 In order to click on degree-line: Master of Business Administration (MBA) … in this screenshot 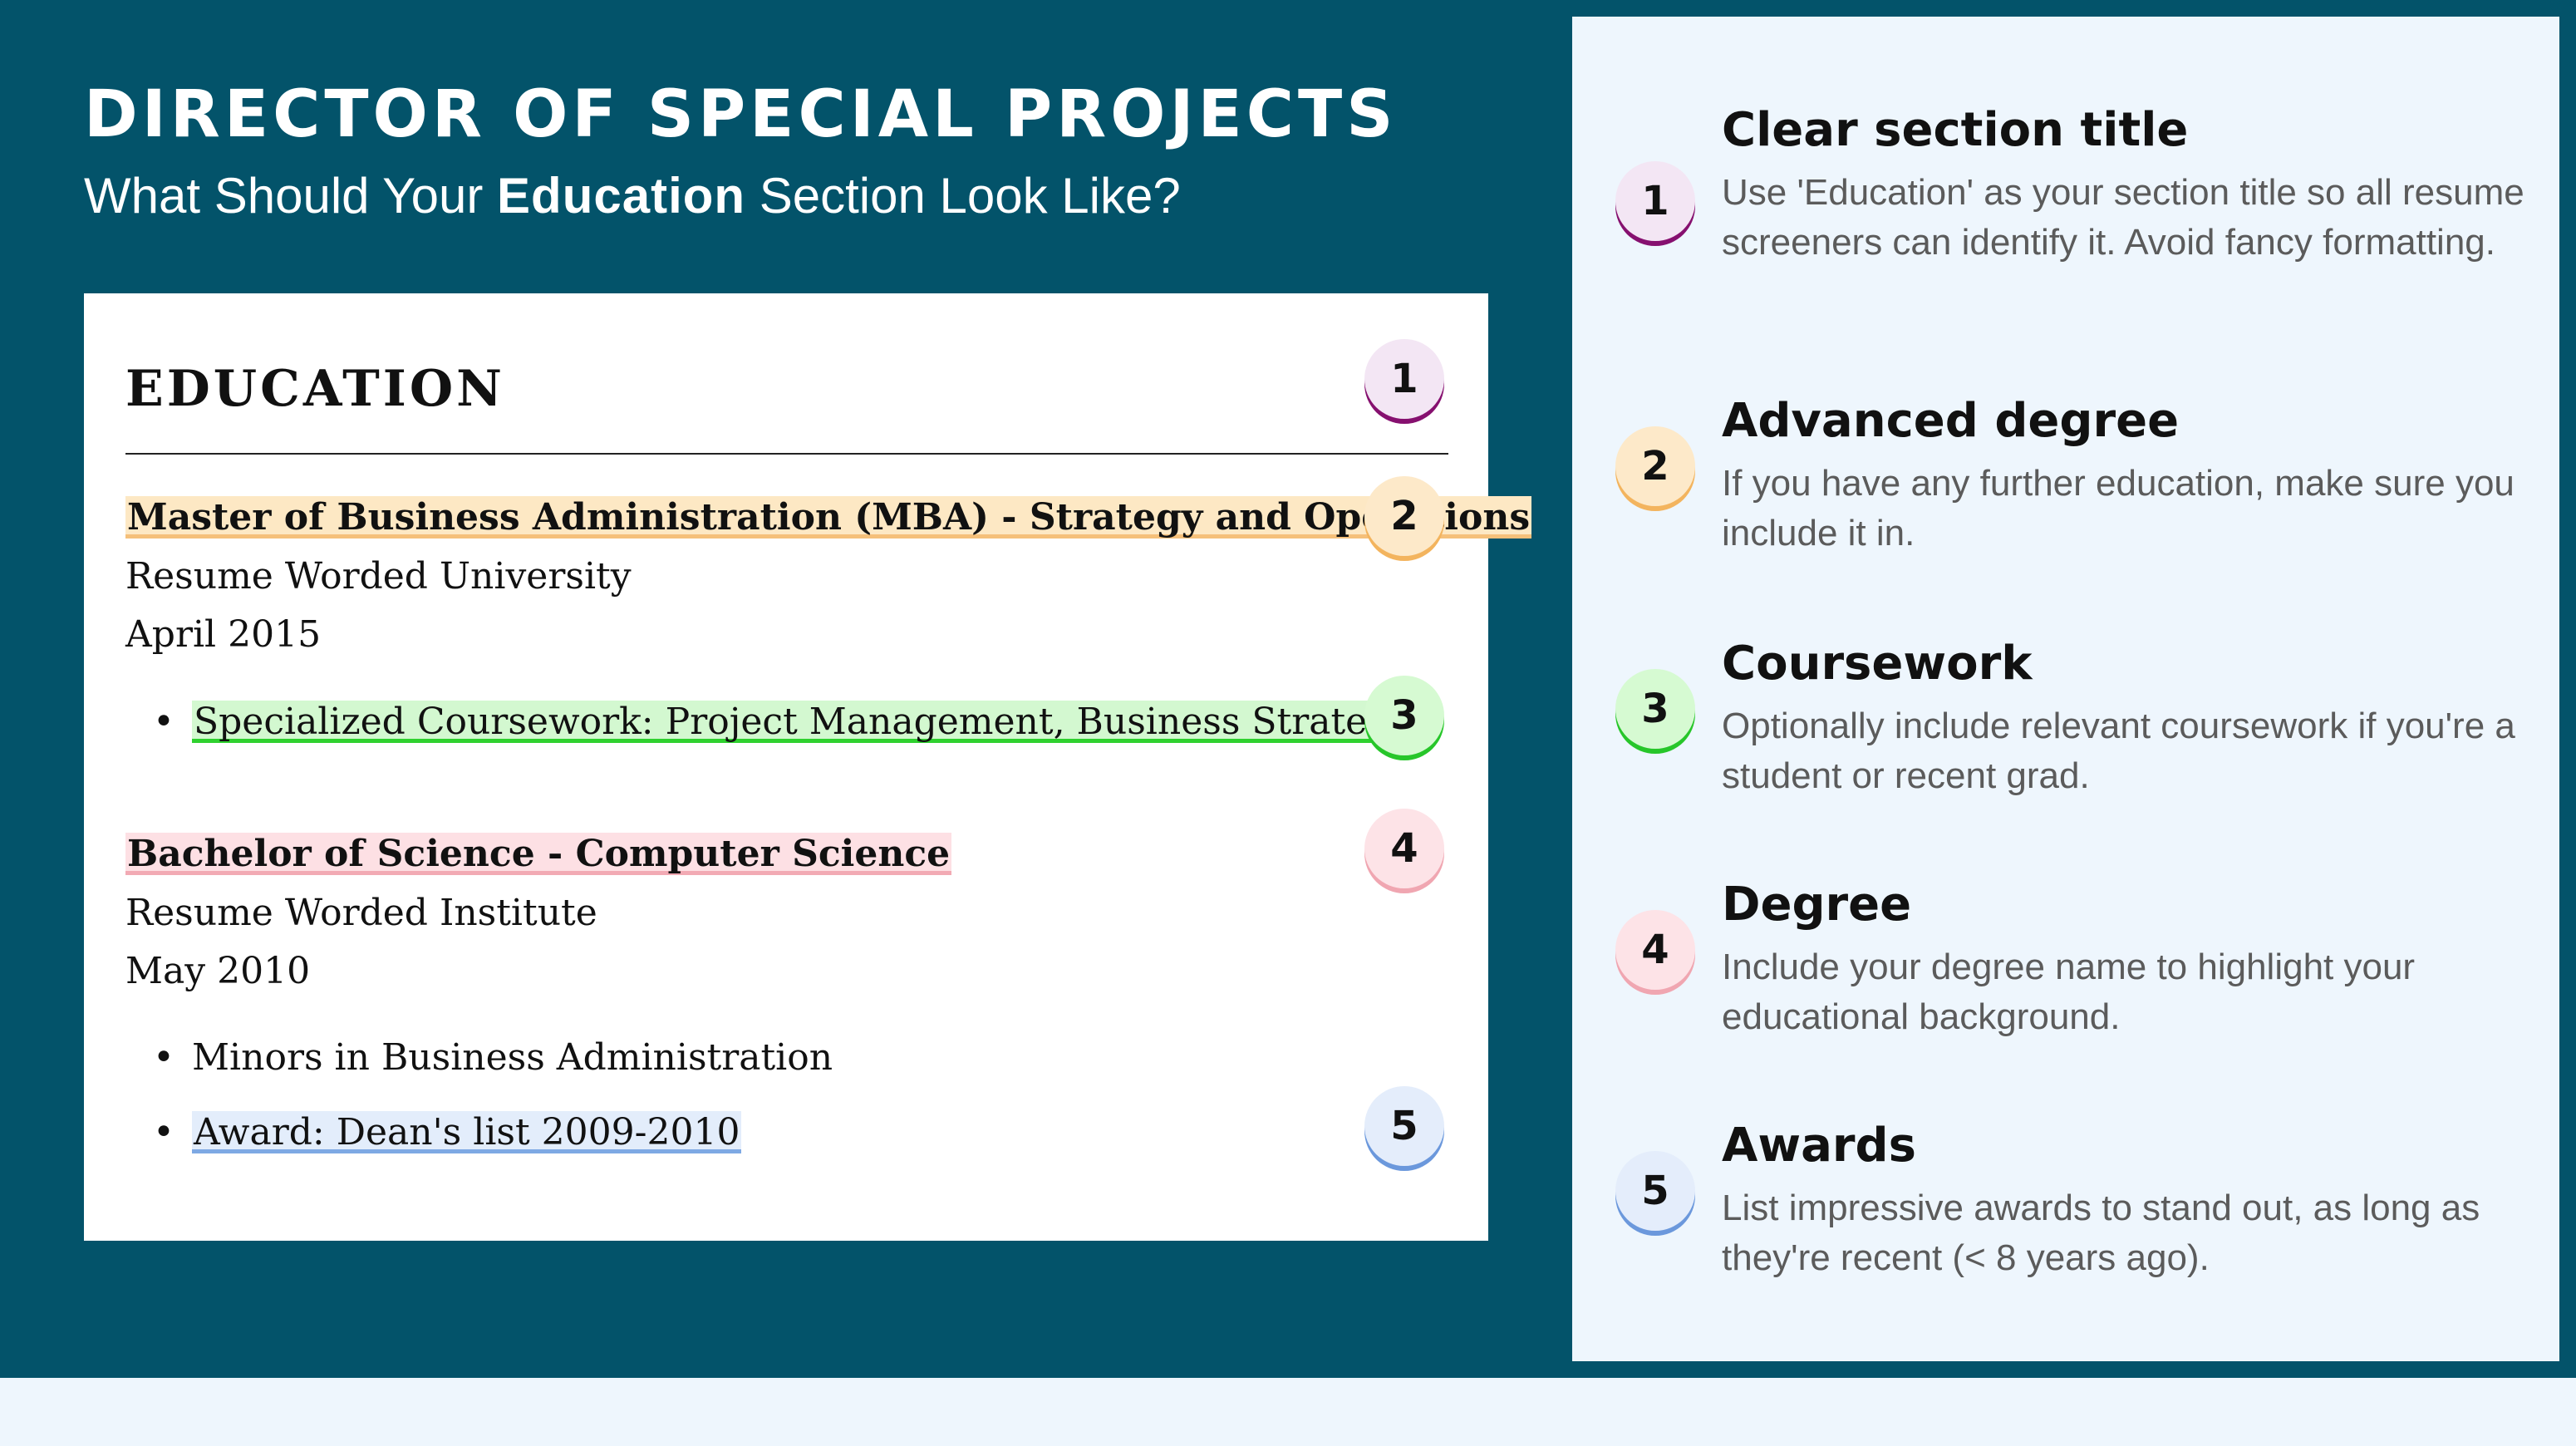, I will do `click(829, 518)`.